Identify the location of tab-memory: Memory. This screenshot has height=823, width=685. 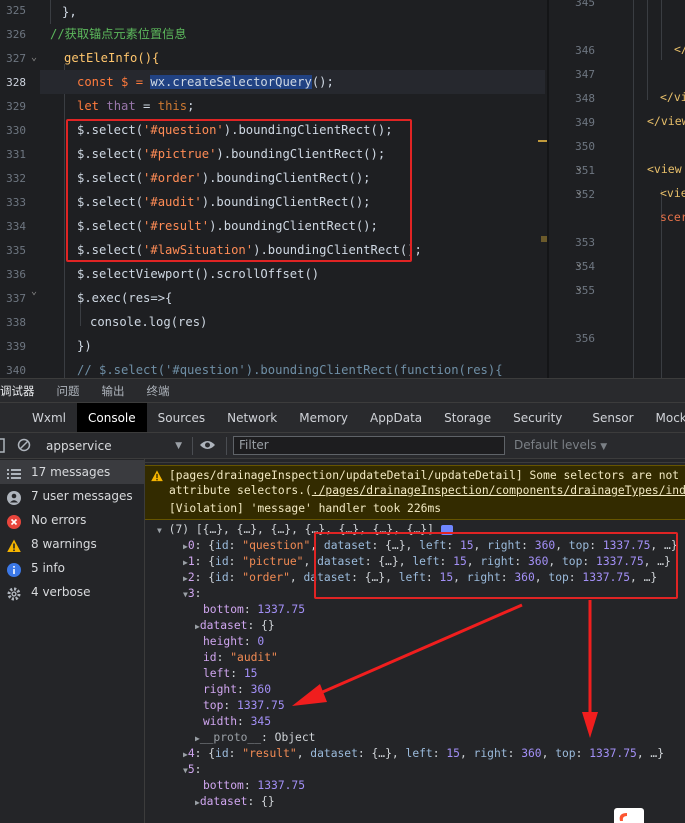
(323, 417).